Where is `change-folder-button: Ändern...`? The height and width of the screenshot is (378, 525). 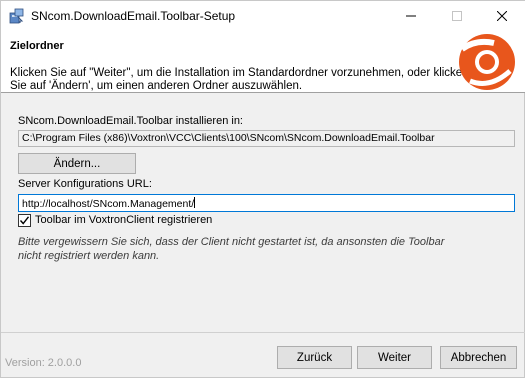
change-folder-button: Ändern... is located at coordinates (77, 163).